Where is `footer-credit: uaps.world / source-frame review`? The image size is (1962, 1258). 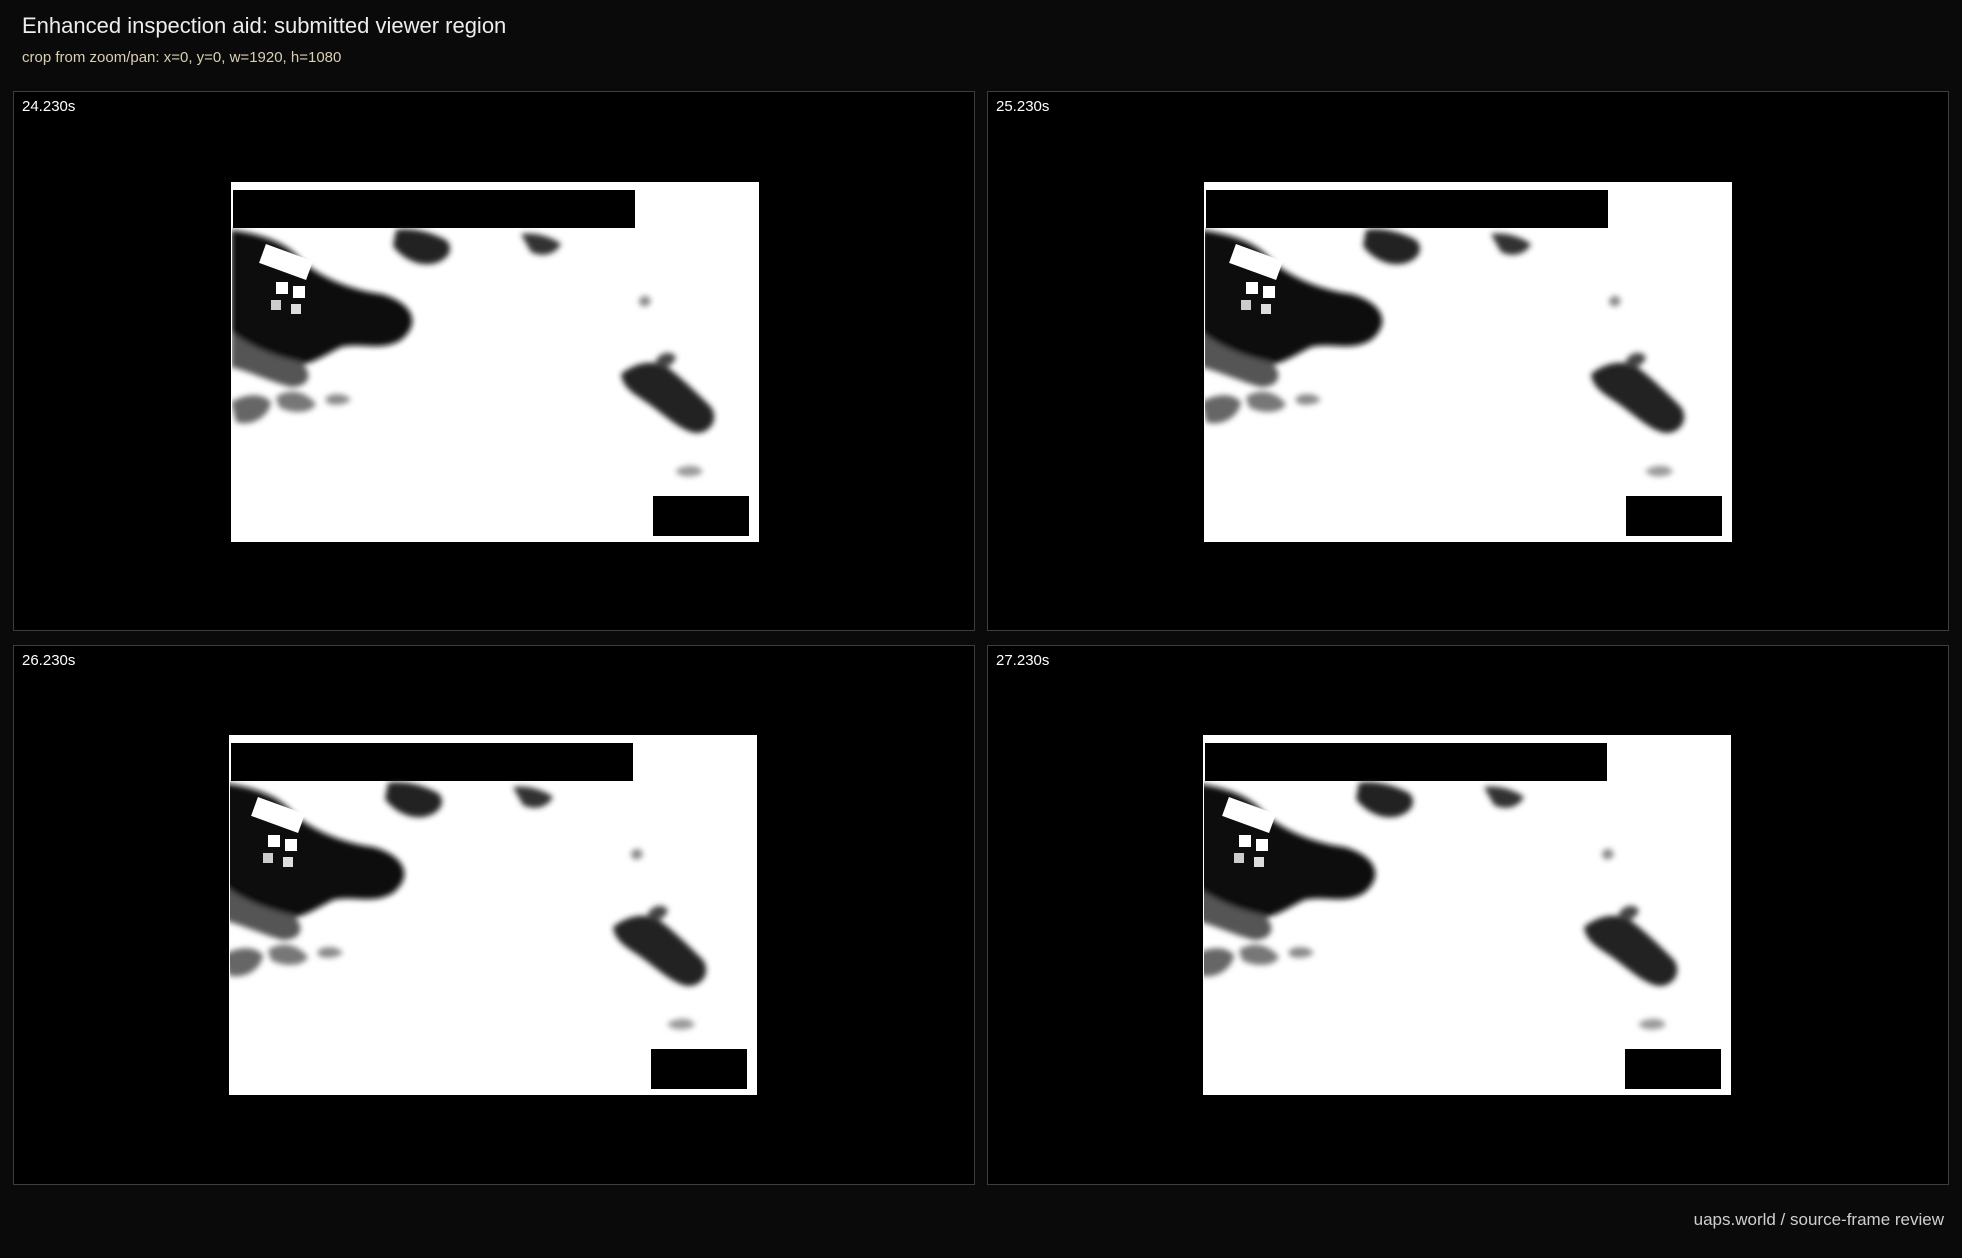
footer-credit: uaps.world / source-frame review is located at coordinates (1818, 1219).